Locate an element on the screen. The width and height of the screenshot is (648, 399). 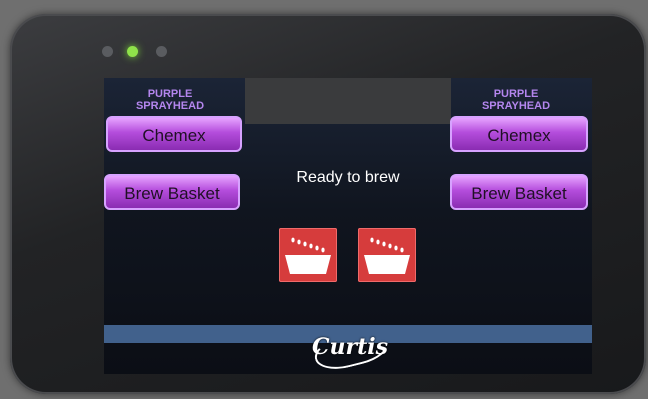
right-sprayhead-label: PURPLE SPRAYHEAD is located at coordinates (516, 100).